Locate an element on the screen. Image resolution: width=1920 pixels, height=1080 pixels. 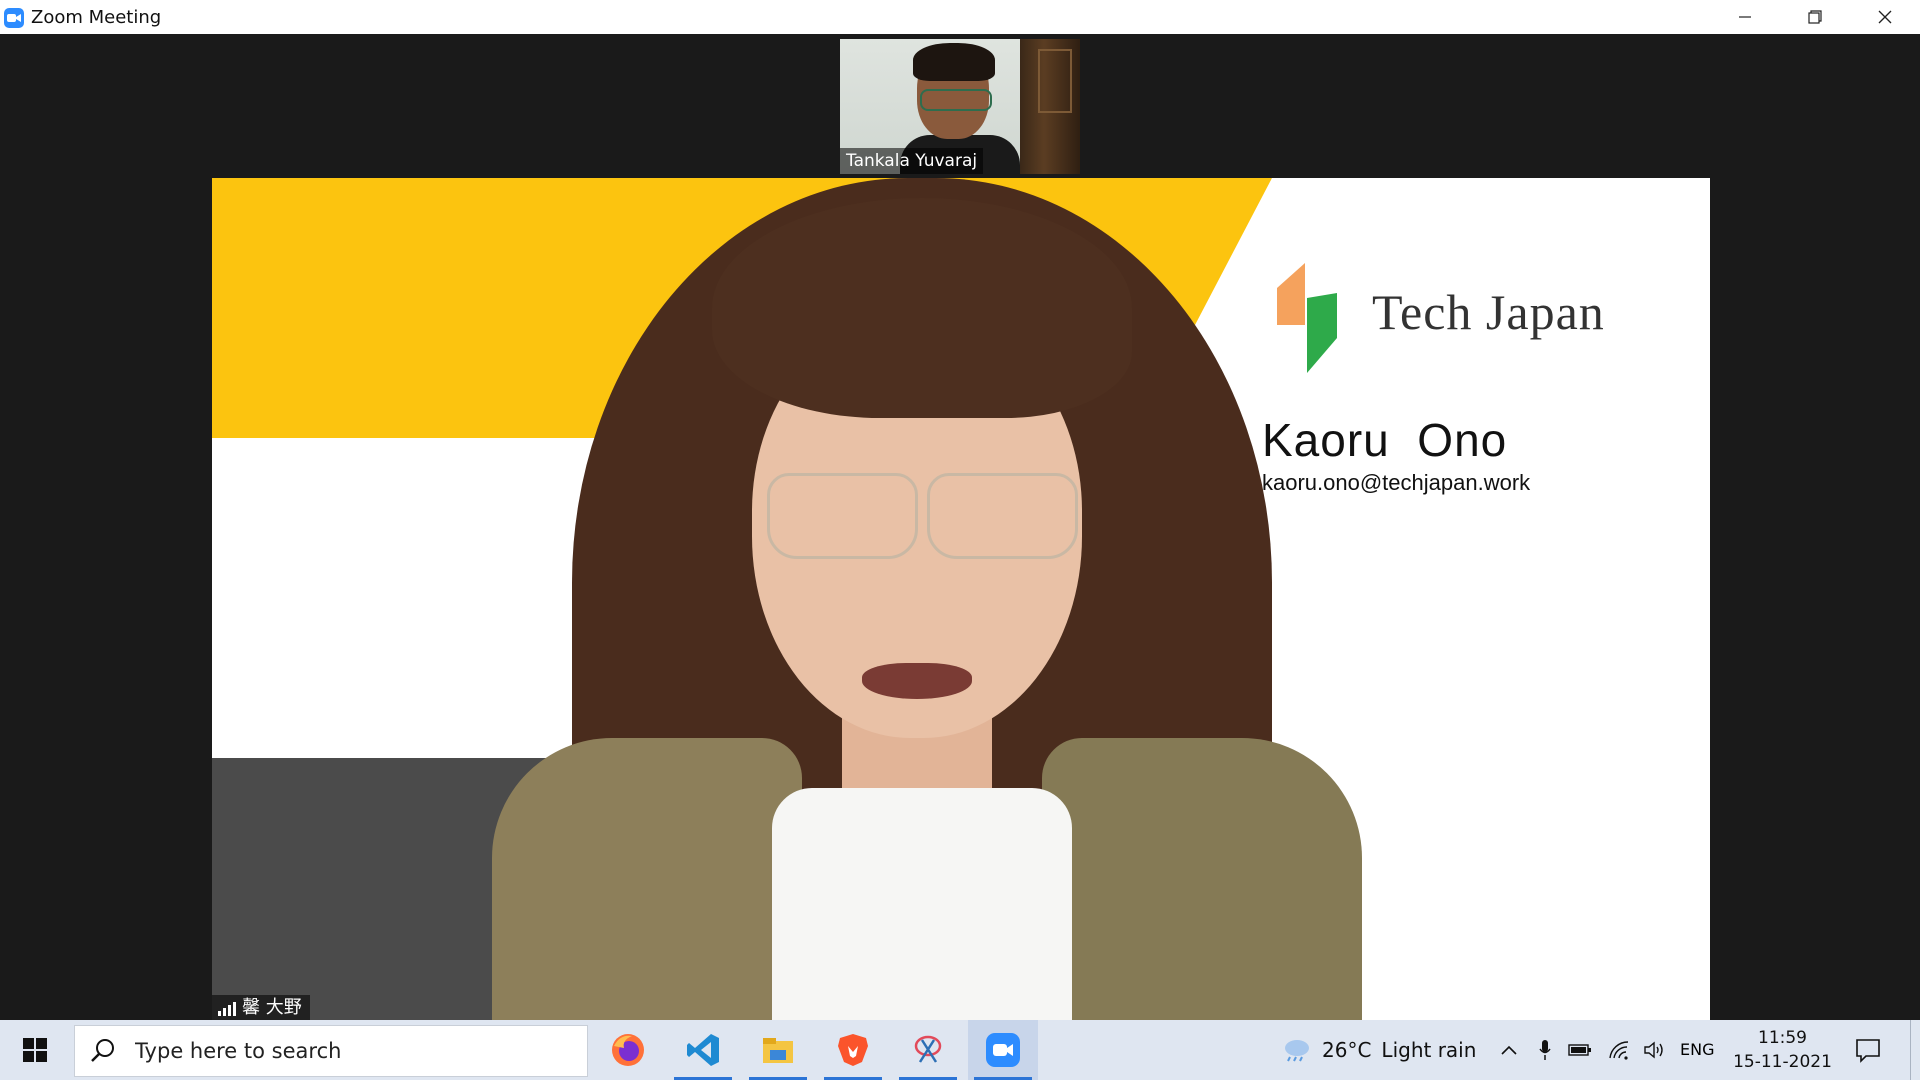
close-button is located at coordinates (1885, 17).